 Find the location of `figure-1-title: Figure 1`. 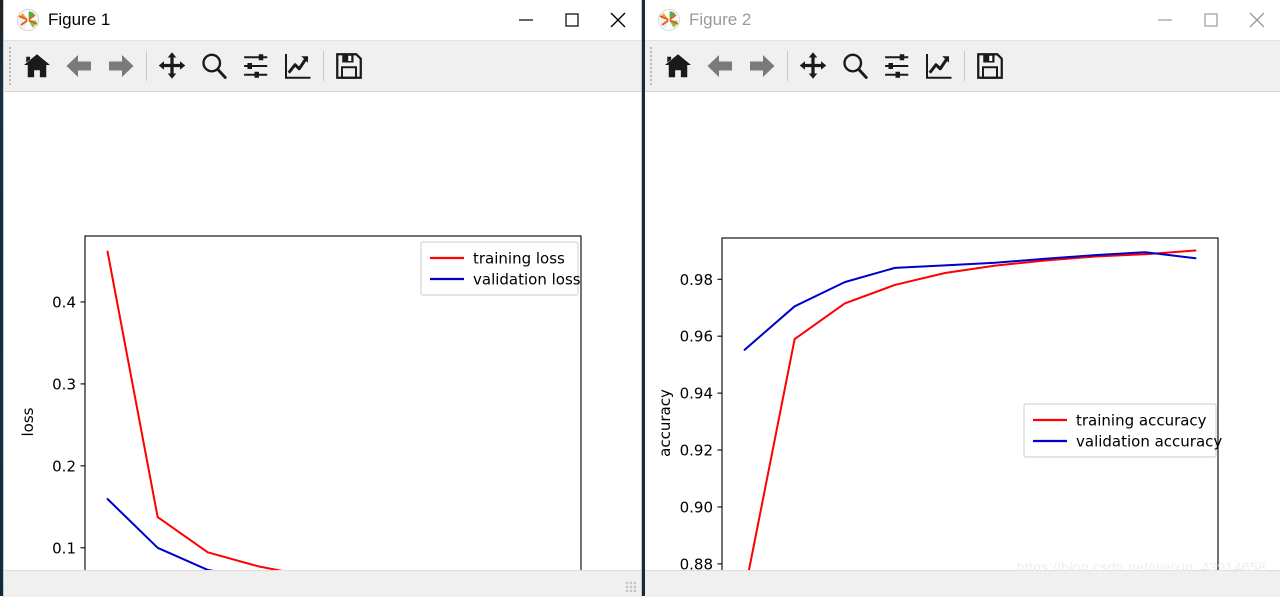

figure-1-title: Figure 1 is located at coordinates (79, 19).